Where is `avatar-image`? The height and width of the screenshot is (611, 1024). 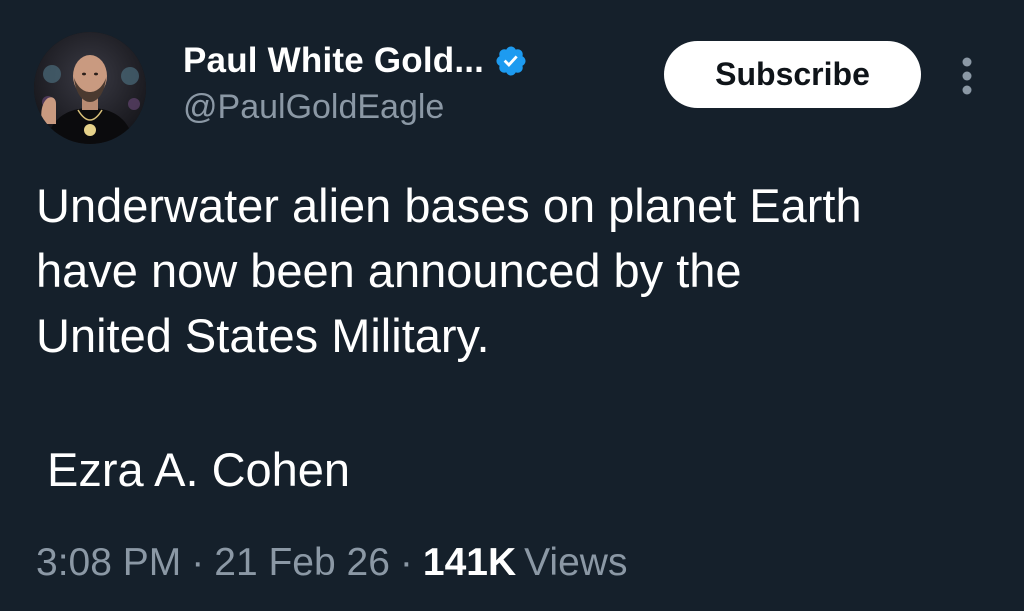 avatar-image is located at coordinates (90, 88).